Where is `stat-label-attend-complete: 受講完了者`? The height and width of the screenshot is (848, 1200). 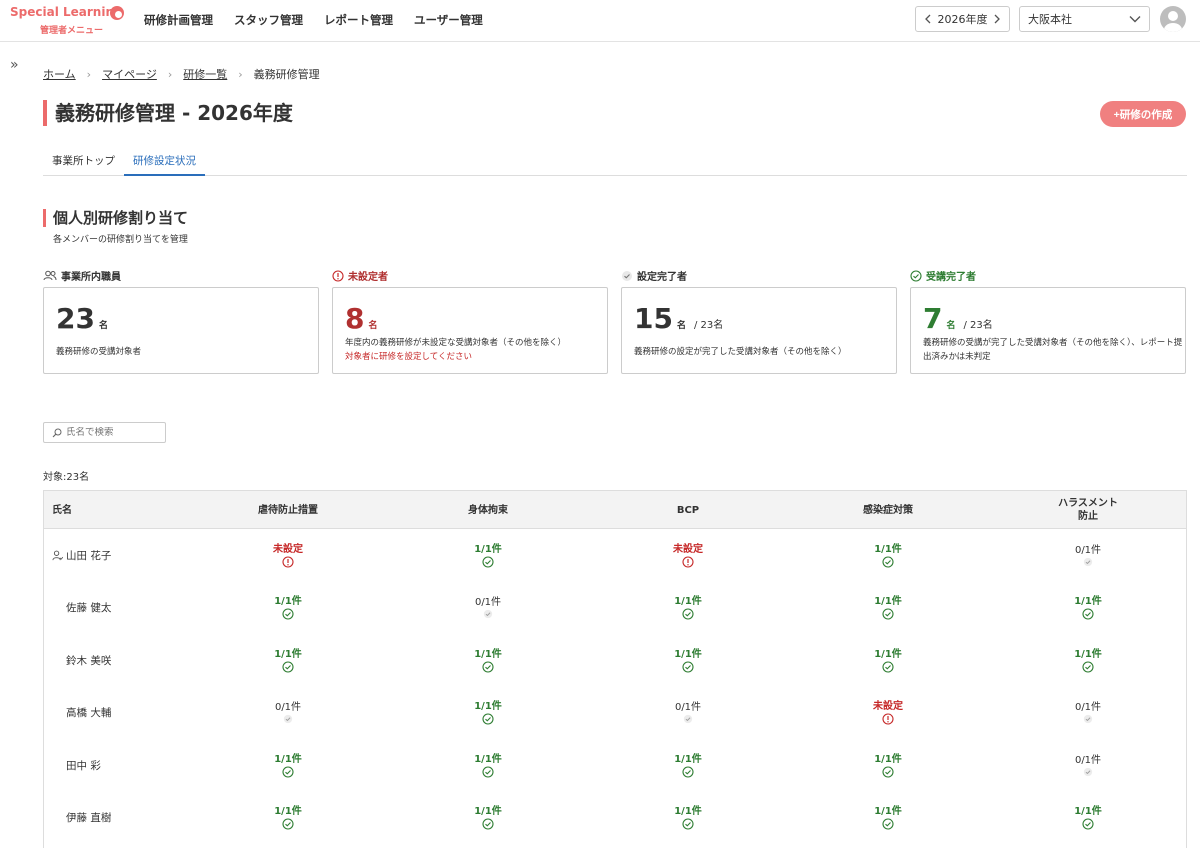 stat-label-attend-complete: 受講完了者 is located at coordinates (943, 275).